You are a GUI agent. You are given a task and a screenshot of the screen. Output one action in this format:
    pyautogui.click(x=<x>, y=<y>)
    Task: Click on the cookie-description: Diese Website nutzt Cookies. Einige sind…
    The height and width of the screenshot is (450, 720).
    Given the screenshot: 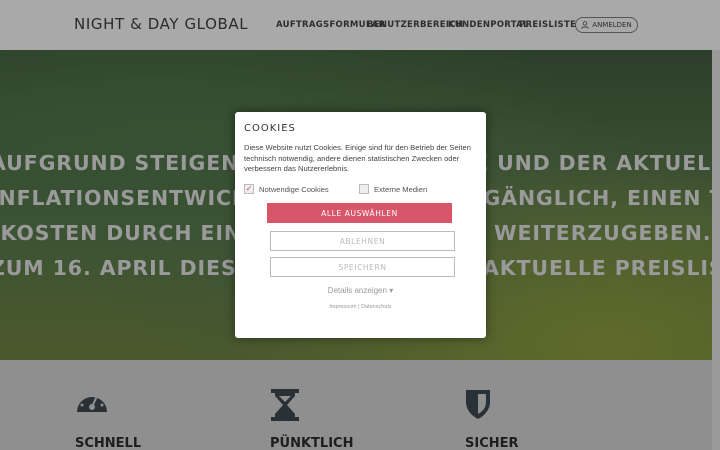 What is the action you would take?
    pyautogui.click(x=357, y=158)
    